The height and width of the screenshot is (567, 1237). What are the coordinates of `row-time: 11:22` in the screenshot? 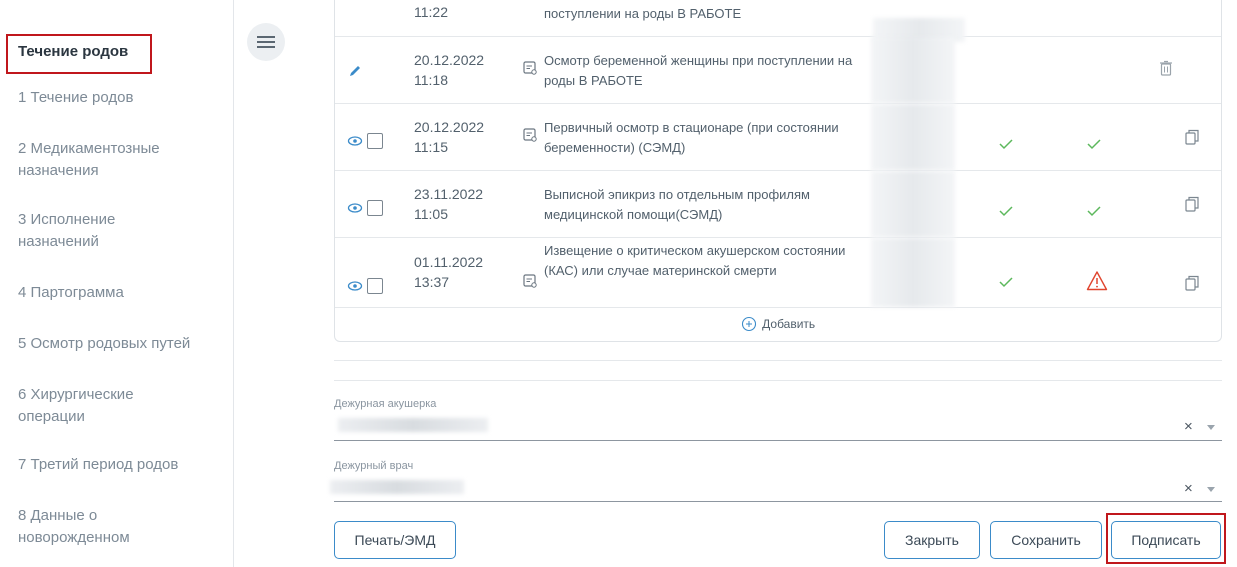 It's located at (431, 12).